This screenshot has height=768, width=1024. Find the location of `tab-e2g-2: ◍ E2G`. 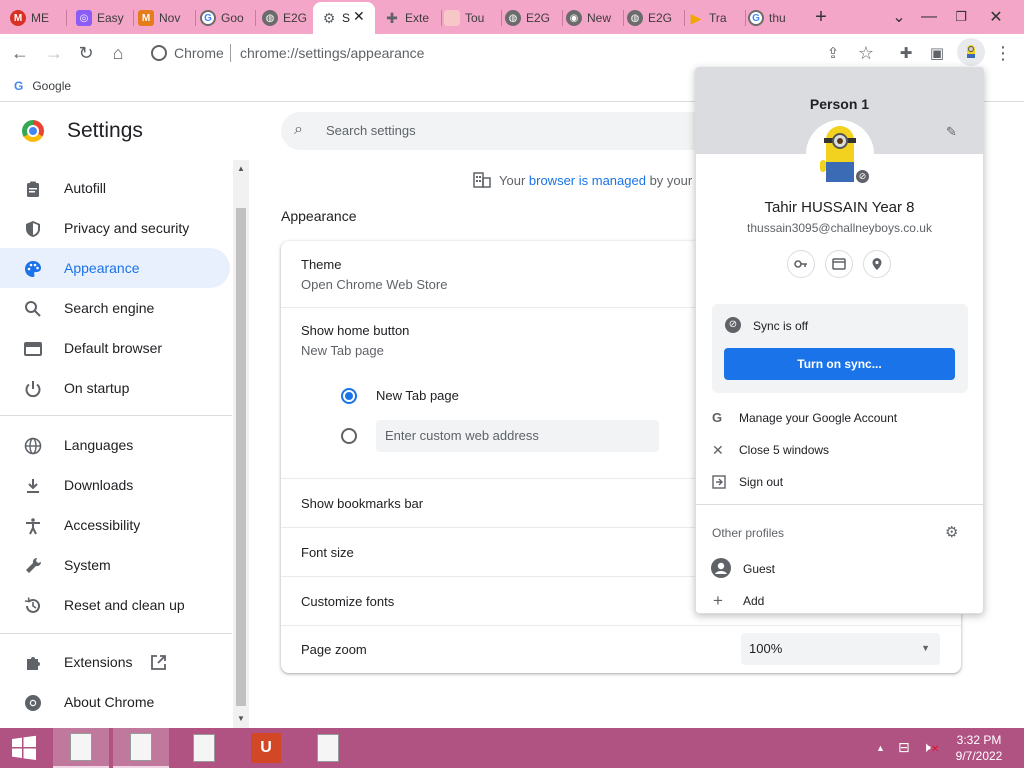

tab-e2g-2: ◍ E2G is located at coordinates (534, 18).